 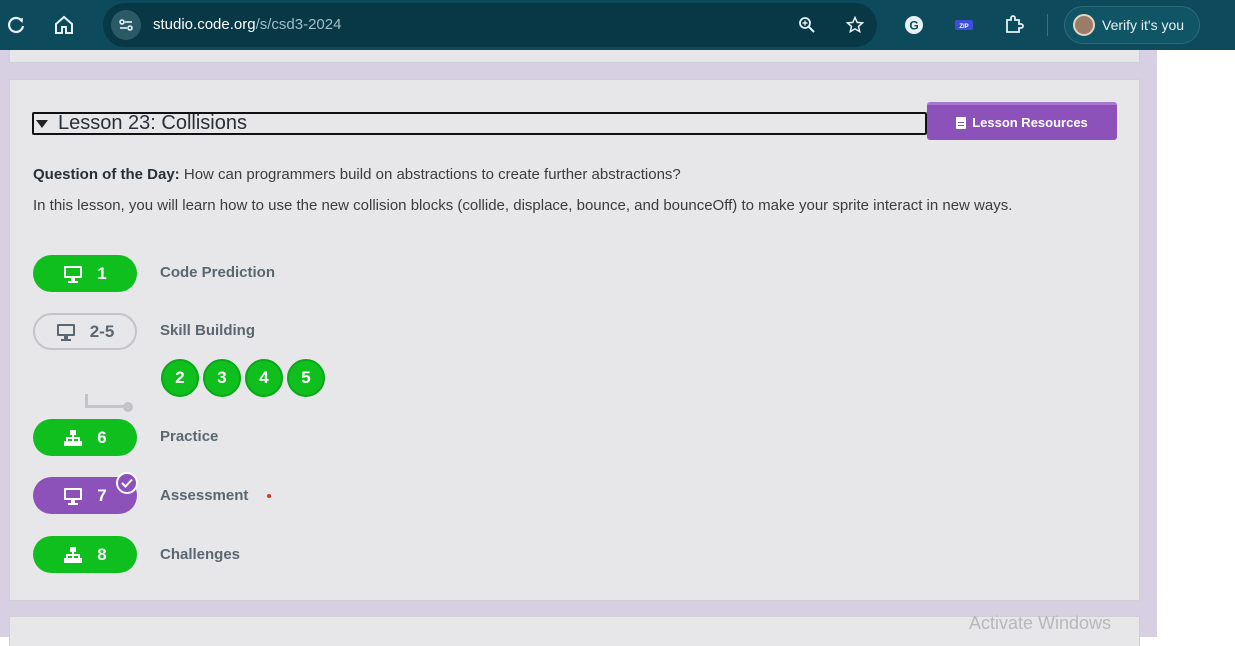 What do you see at coordinates (85, 331) in the screenshot?
I see `level-2-5-pill: 2-5` at bounding box center [85, 331].